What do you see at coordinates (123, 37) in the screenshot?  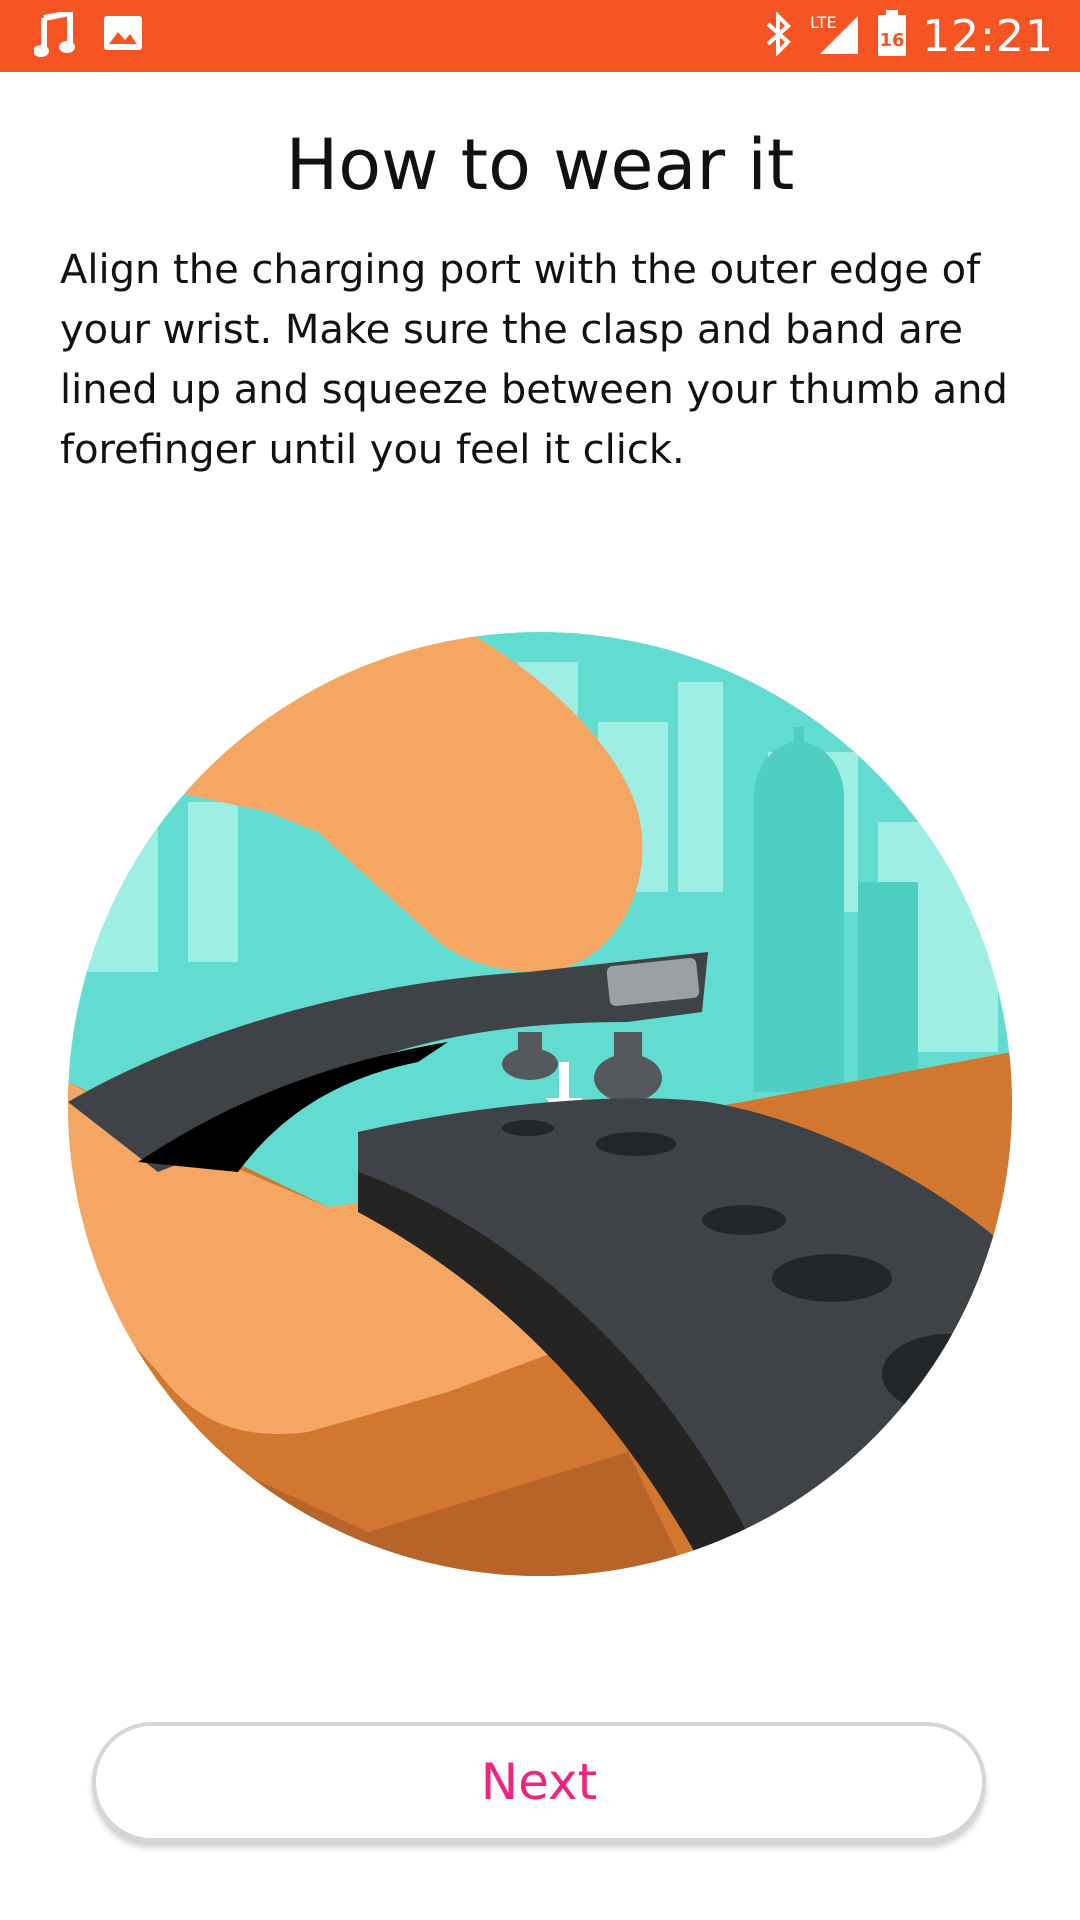 I see `image-icon` at bounding box center [123, 37].